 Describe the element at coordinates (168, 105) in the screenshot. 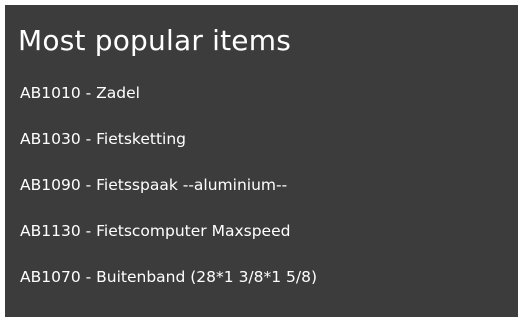

I see `list-item: AB1010 - Zadel` at that location.